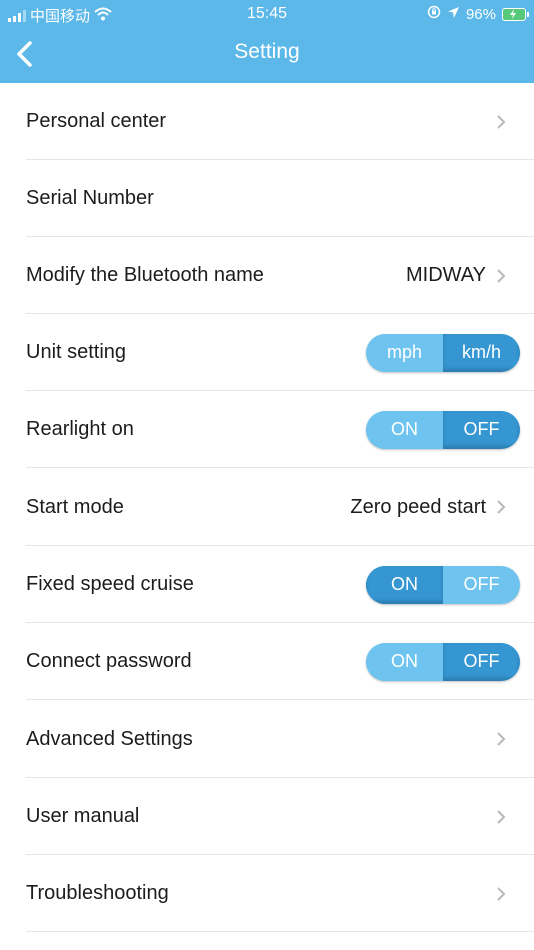 This screenshot has width=534, height=950. I want to click on battery-percent: 96%, so click(480, 14).